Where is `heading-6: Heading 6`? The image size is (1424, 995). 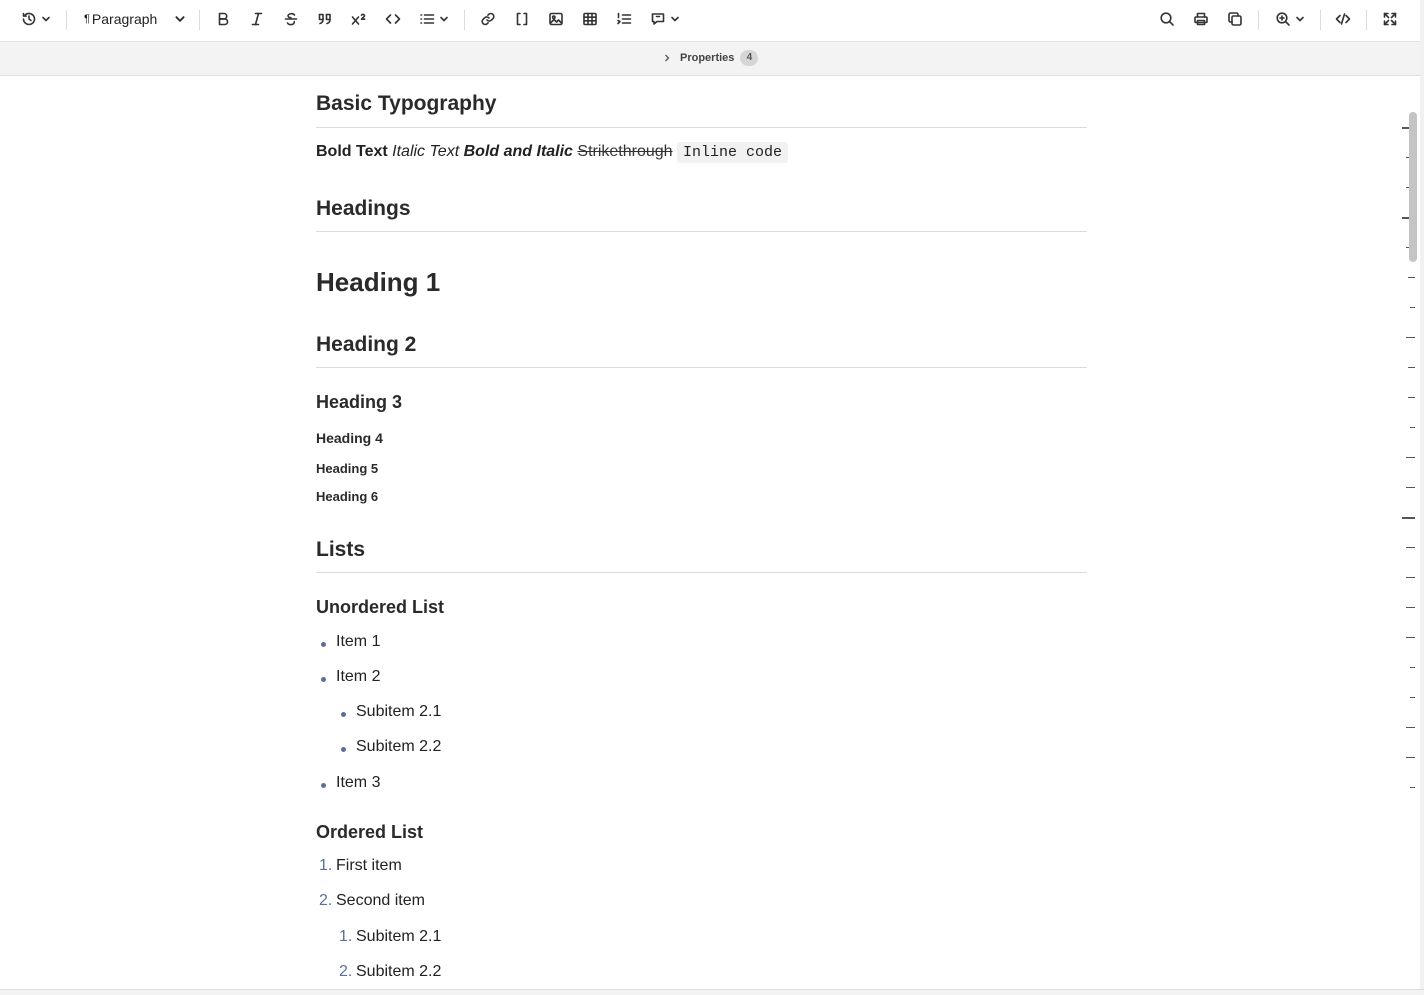
heading-6: Heading 6 is located at coordinates (347, 496).